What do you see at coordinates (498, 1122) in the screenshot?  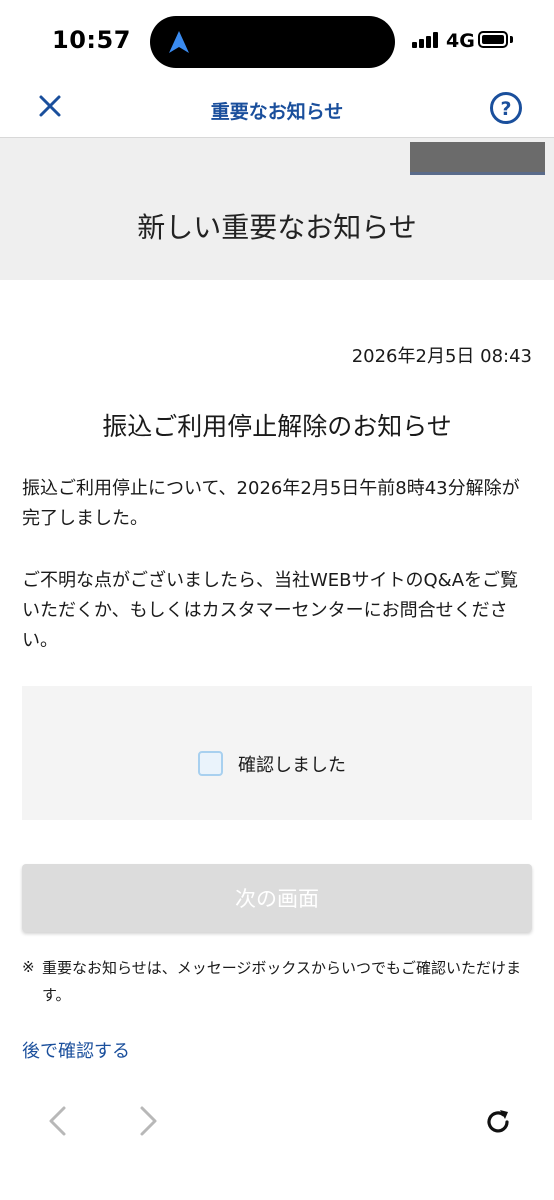 I see `reload-icon` at bounding box center [498, 1122].